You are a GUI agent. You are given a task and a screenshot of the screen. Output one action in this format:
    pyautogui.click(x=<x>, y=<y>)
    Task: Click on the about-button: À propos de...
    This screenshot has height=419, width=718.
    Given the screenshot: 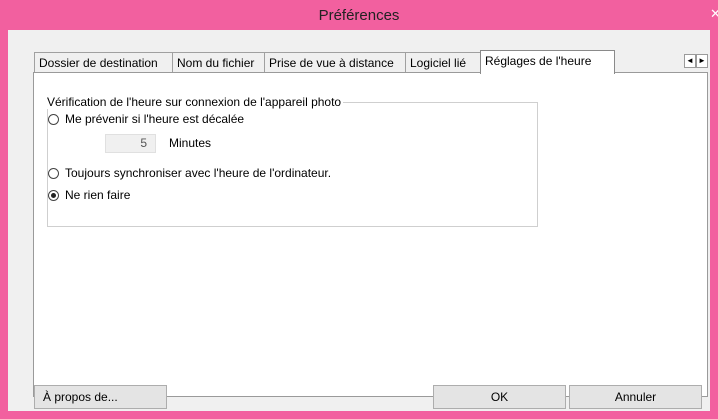 What is the action you would take?
    pyautogui.click(x=100, y=397)
    